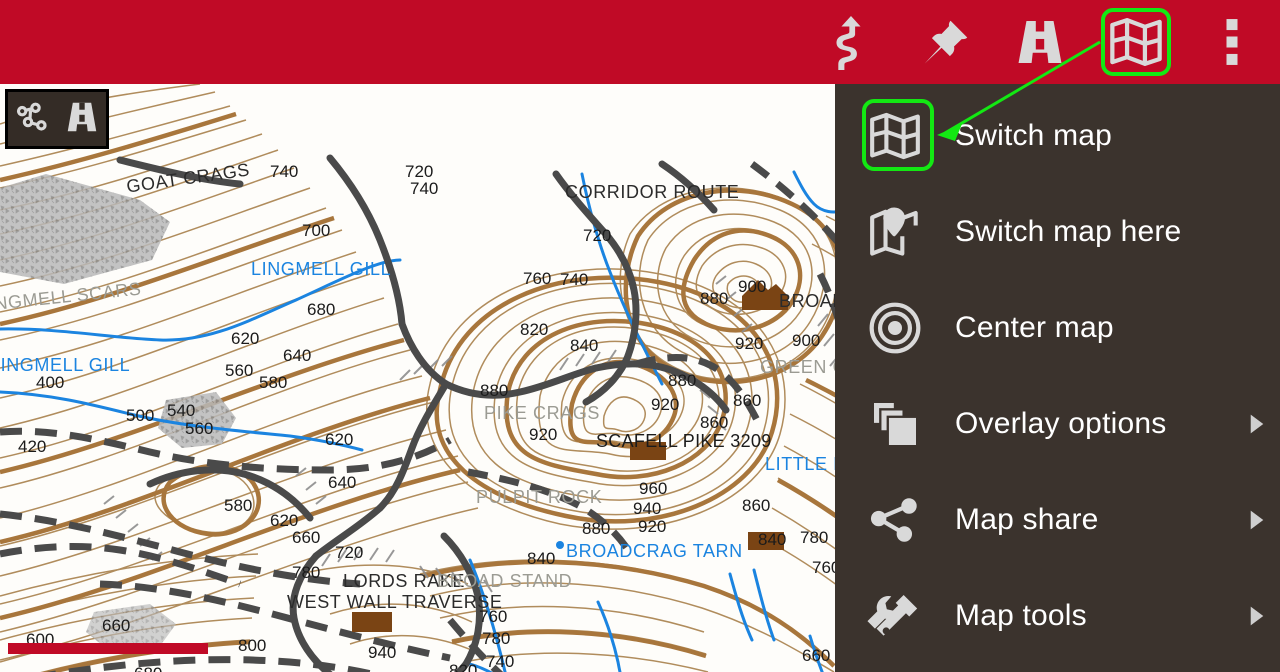  I want to click on tools-icon, so click(895, 616).